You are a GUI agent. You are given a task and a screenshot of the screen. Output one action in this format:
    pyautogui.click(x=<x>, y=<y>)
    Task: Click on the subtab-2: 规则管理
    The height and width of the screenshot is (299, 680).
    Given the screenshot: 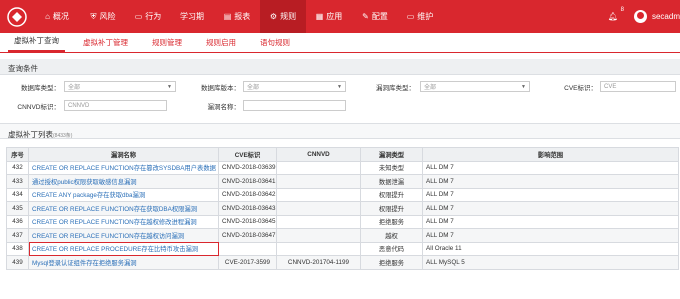 What is the action you would take?
    pyautogui.click(x=167, y=44)
    